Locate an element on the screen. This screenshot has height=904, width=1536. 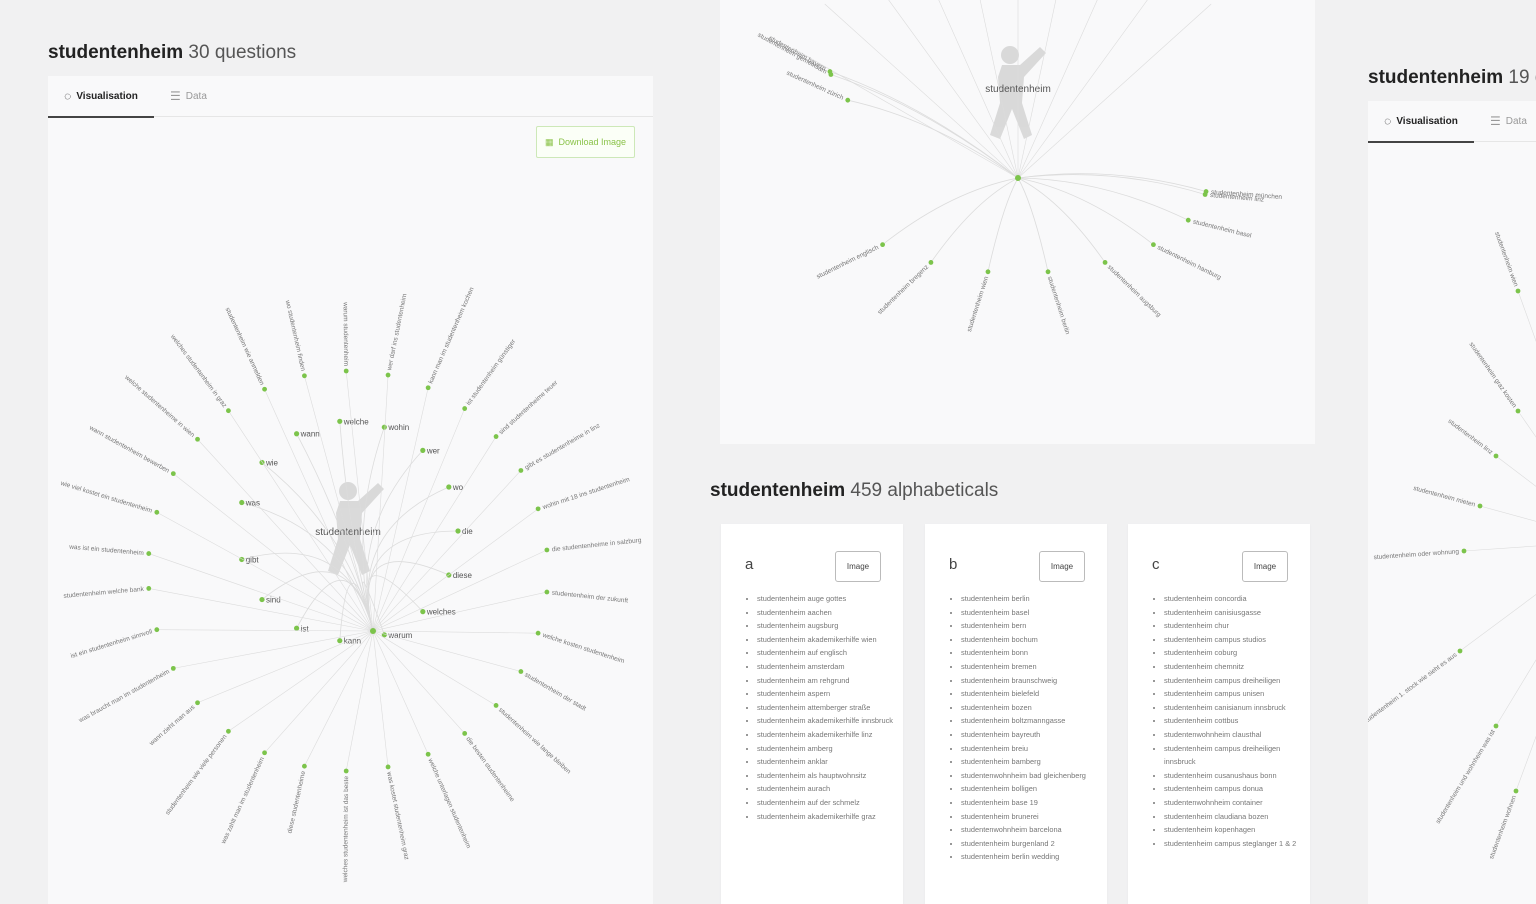
suggestion-item: studentenheim campus studios is located at coordinates (1234, 640).